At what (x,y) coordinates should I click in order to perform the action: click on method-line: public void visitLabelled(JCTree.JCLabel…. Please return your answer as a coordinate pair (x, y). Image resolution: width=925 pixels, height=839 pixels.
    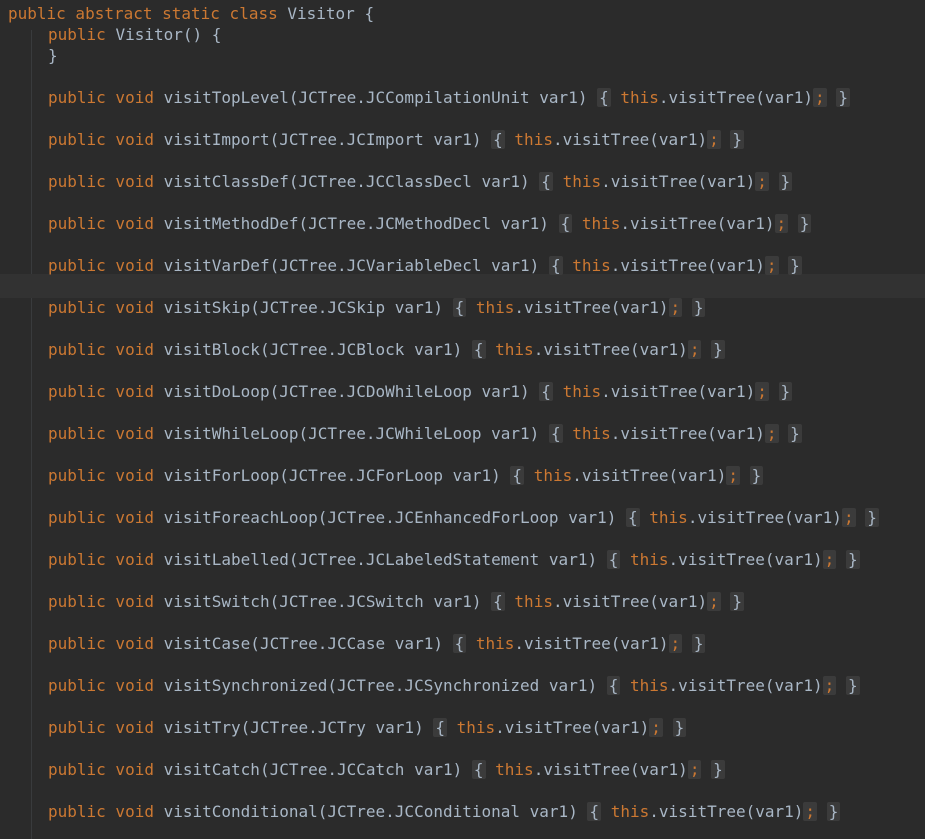
    Looking at the image, I should click on (454, 559).